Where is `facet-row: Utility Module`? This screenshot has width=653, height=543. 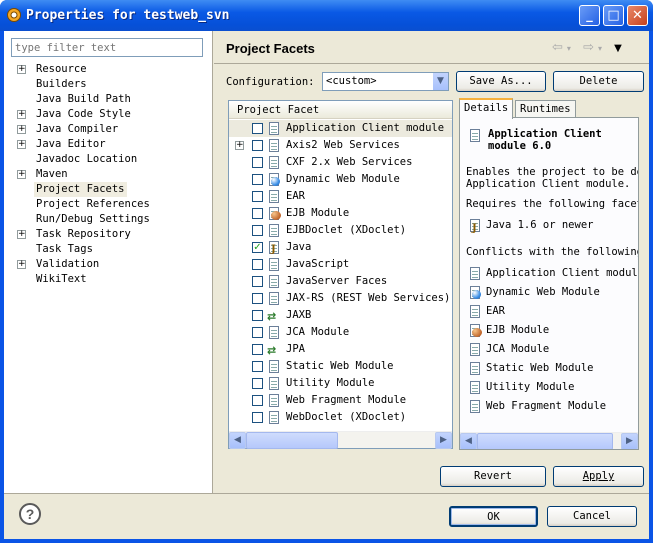
facet-row: Utility Module is located at coordinates (340, 383).